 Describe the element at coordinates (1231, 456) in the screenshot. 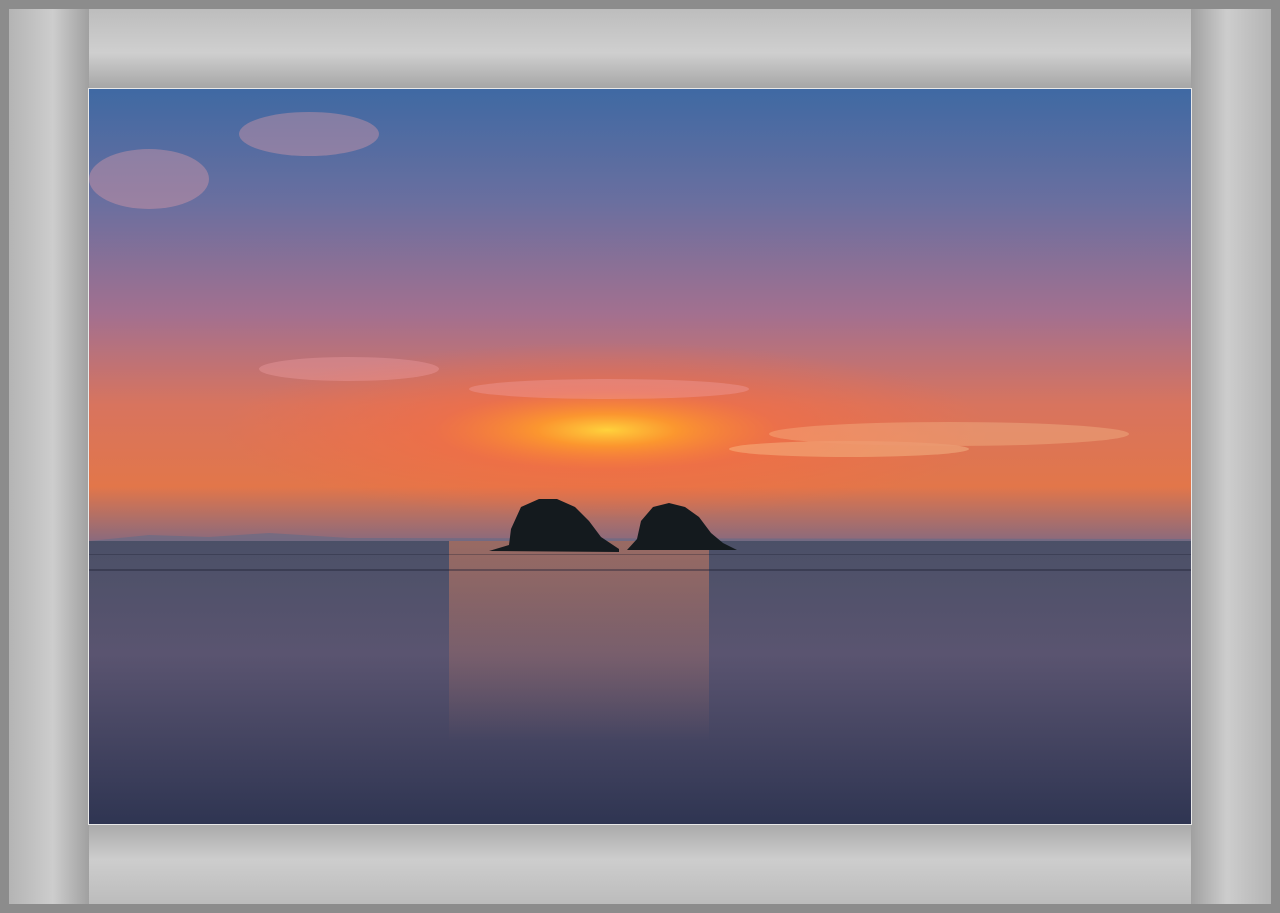

I see `mat-right-bevel` at that location.